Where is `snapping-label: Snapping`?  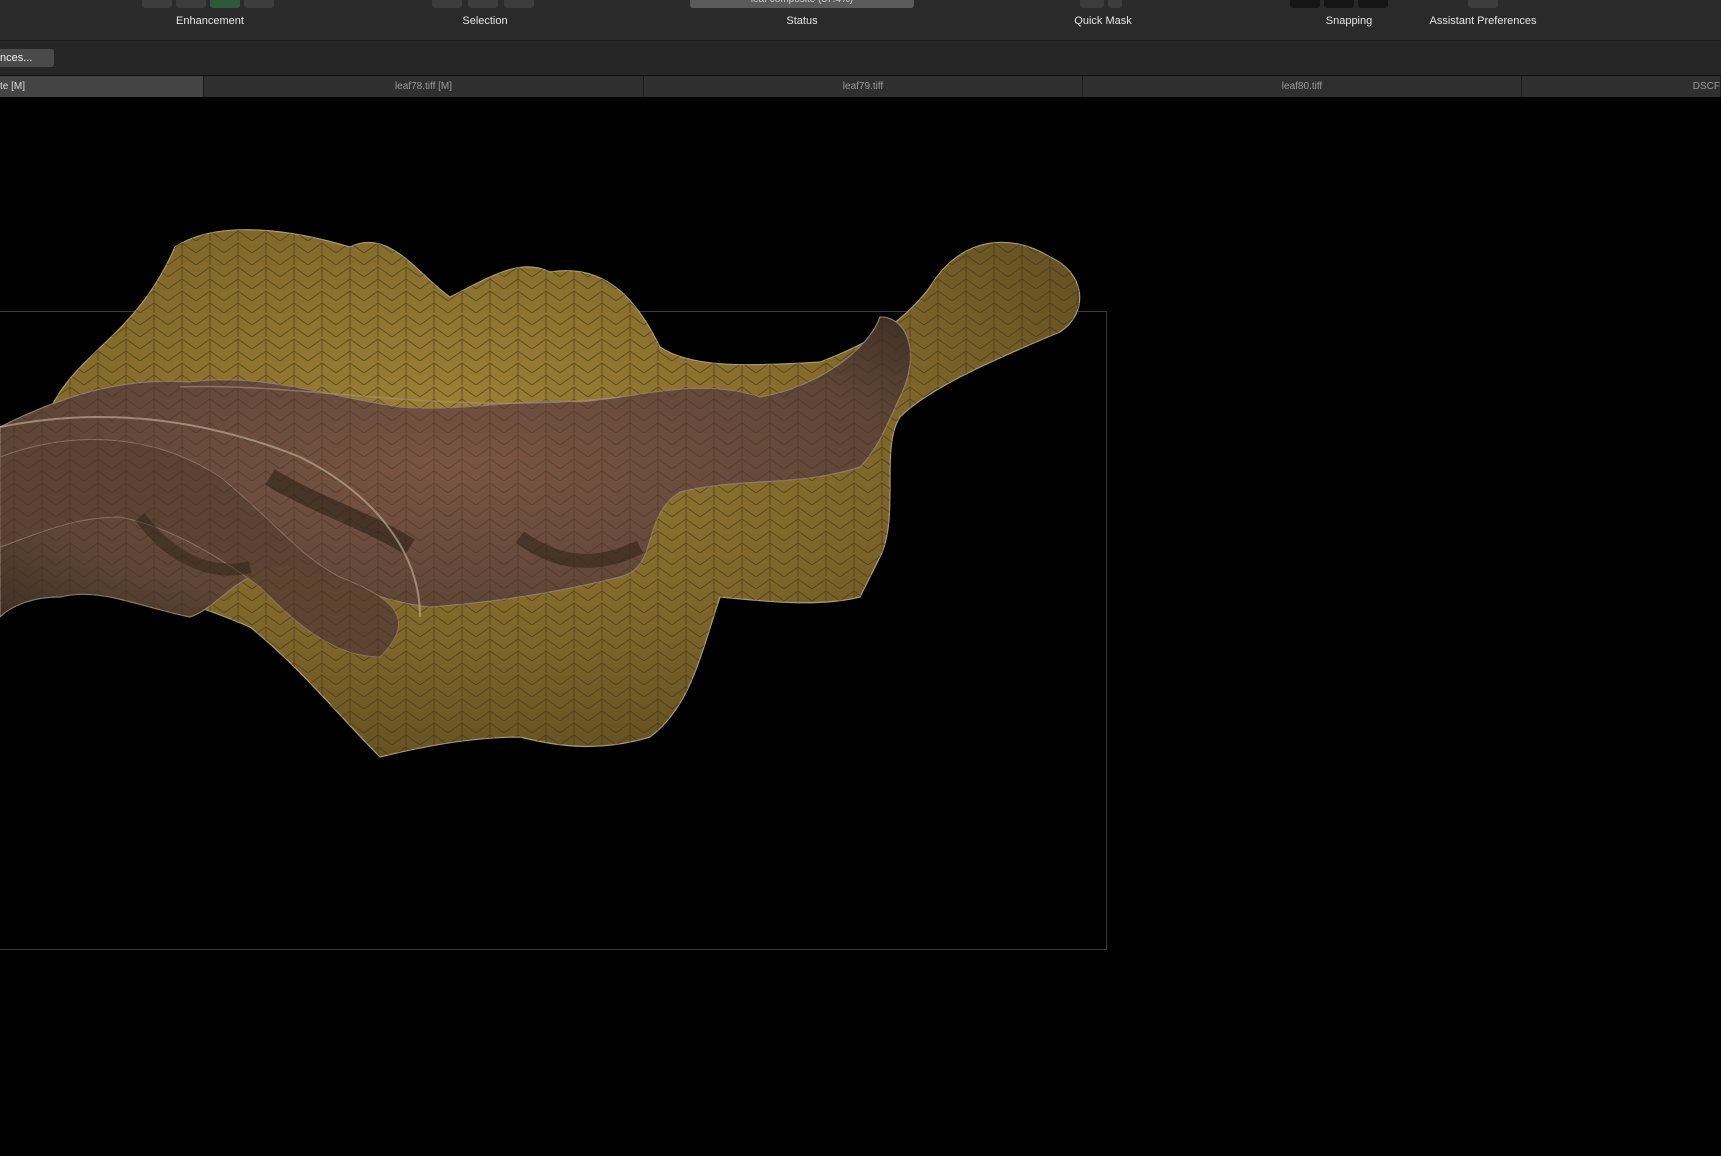
snapping-label: Snapping is located at coordinates (1349, 21).